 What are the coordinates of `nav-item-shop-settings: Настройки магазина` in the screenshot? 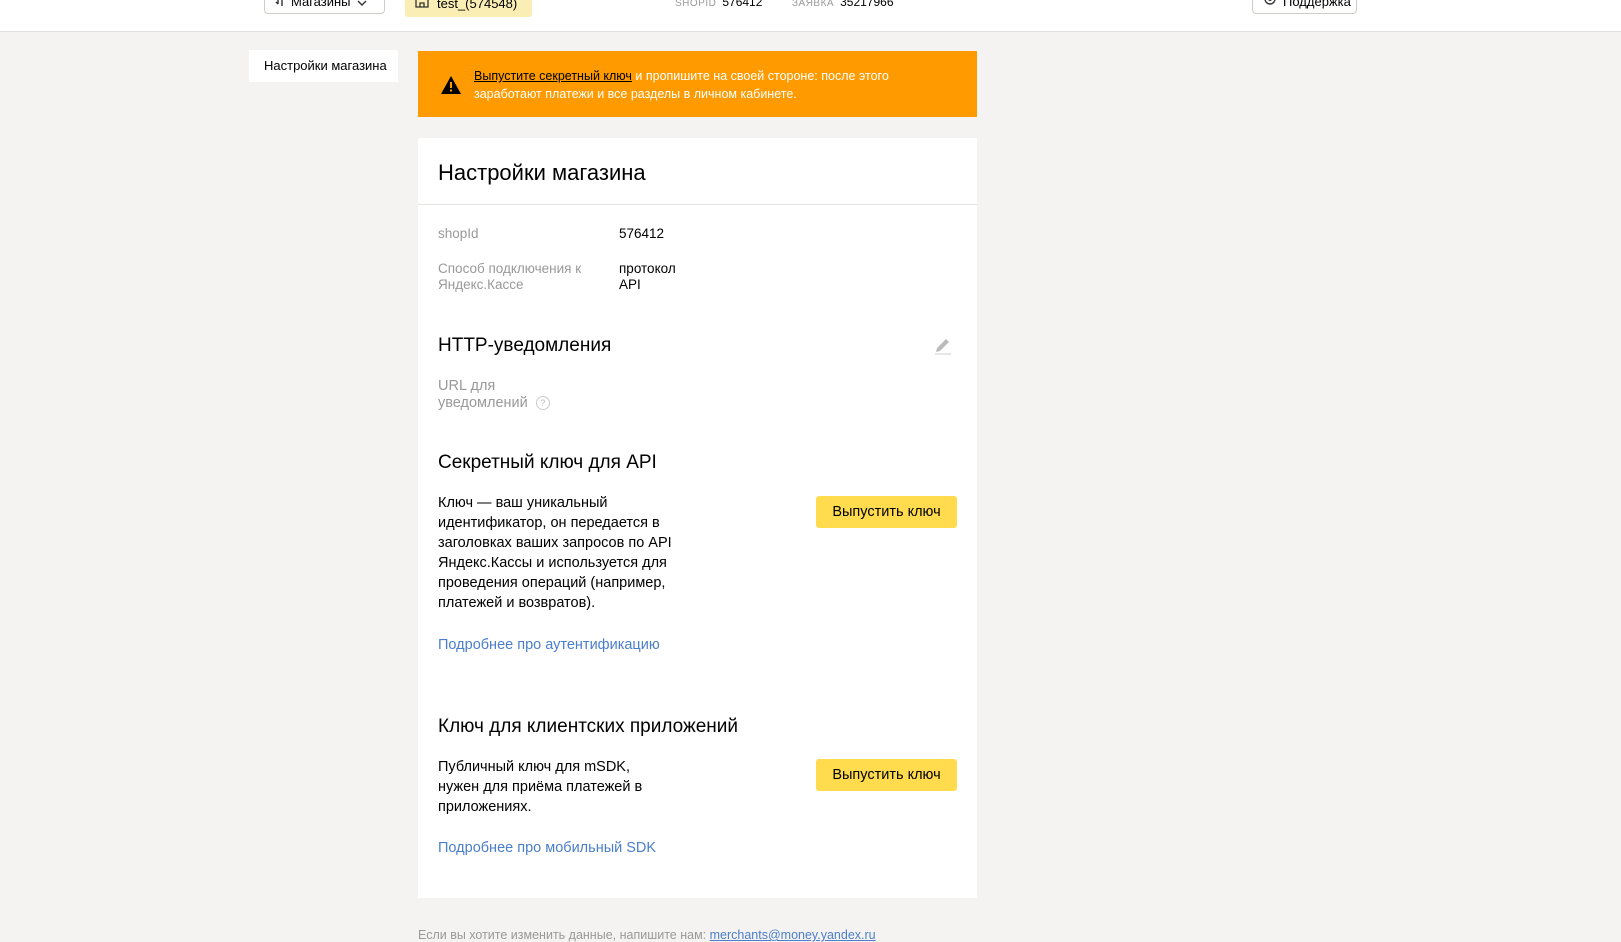 It's located at (323, 66).